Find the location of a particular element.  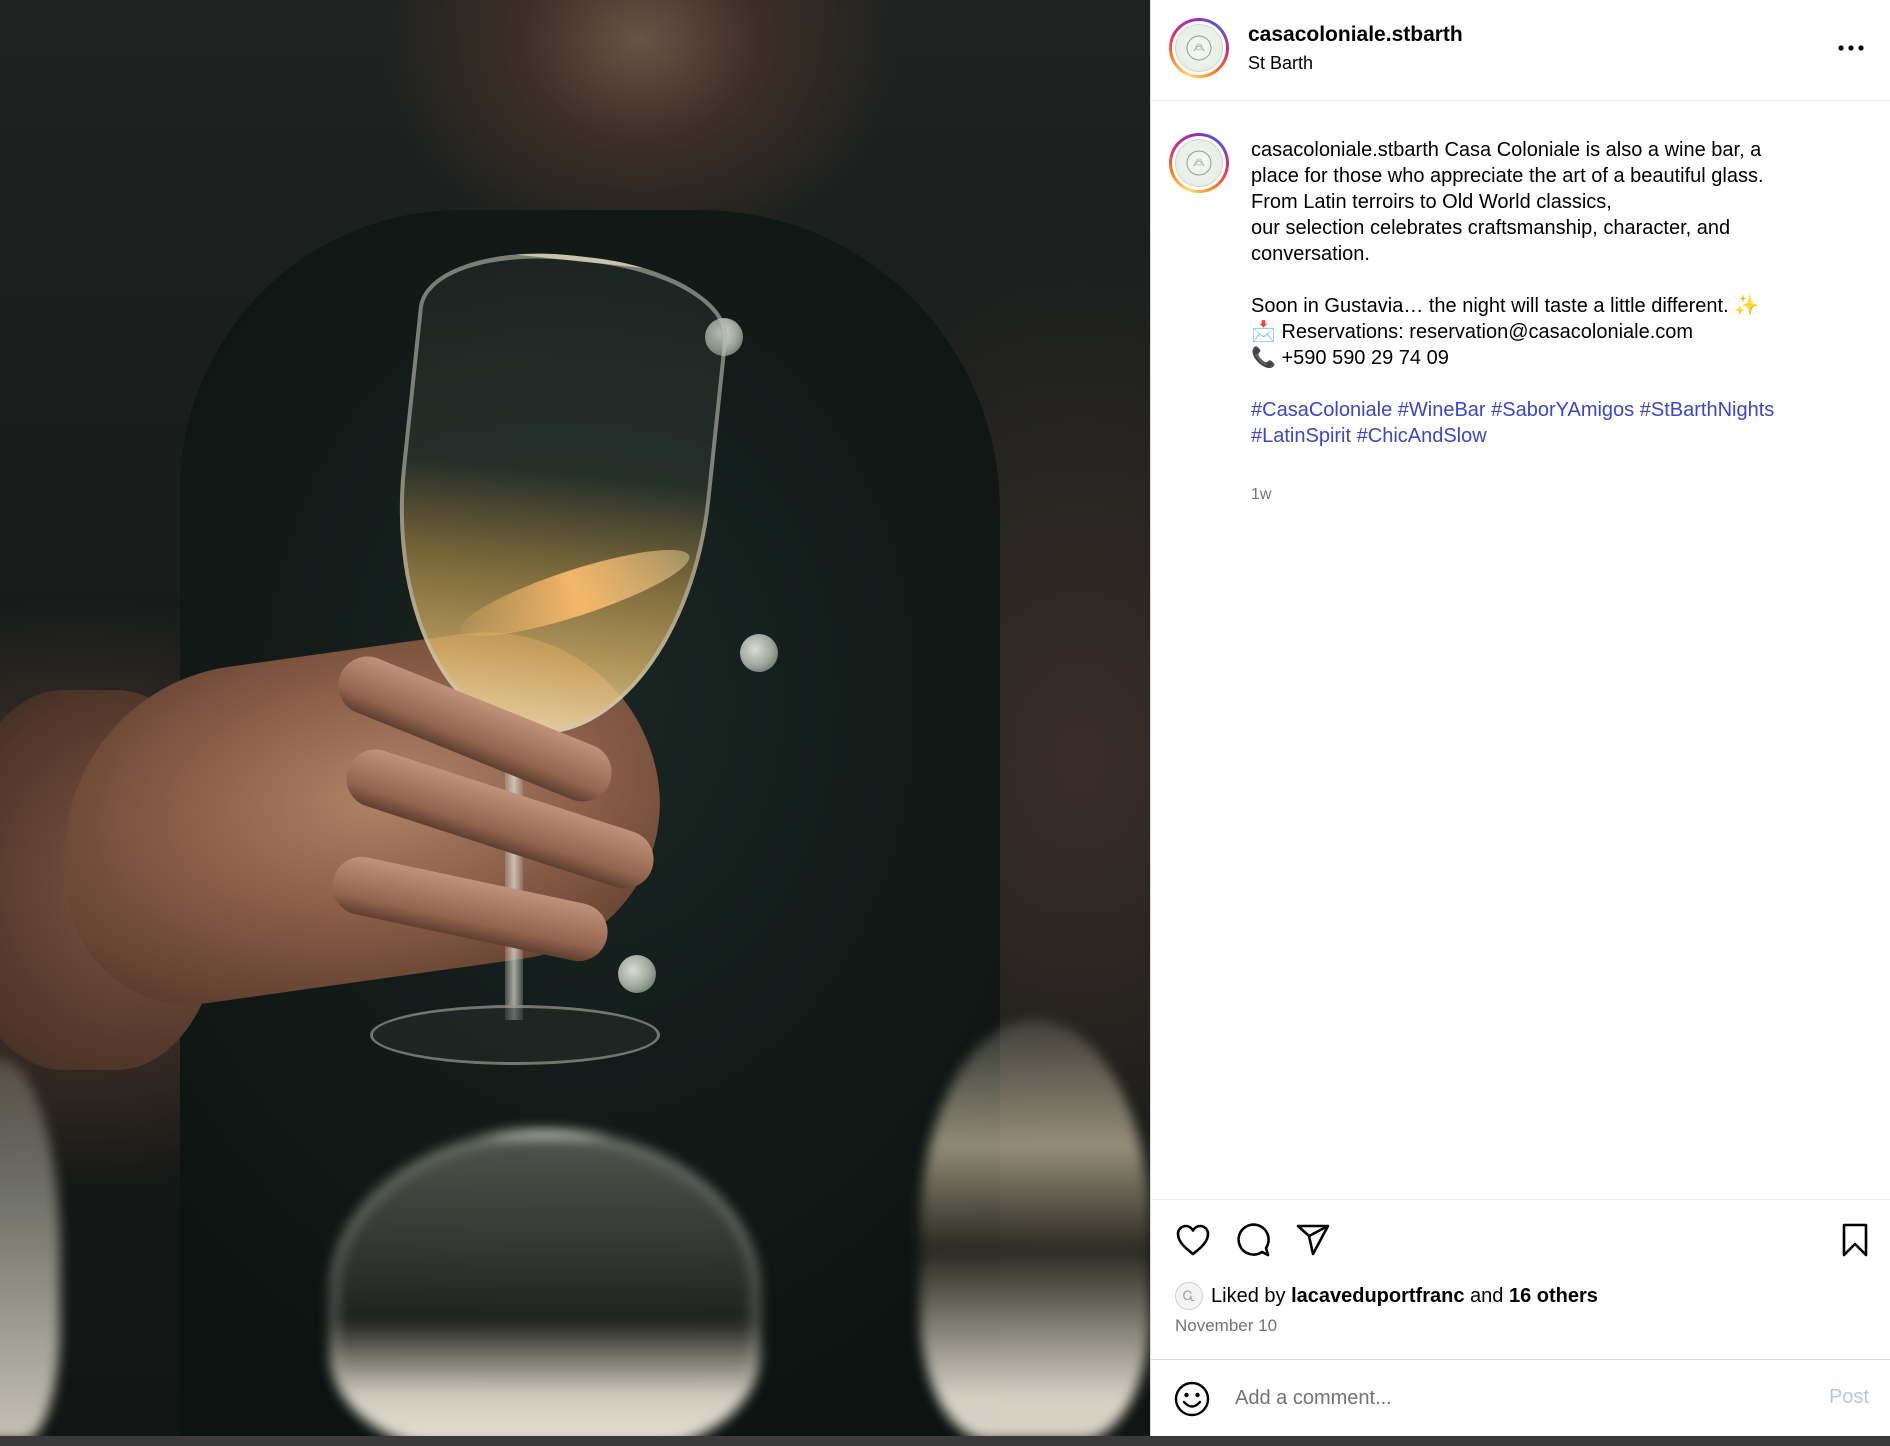

post-comment-button: Post is located at coordinates (1849, 1397).